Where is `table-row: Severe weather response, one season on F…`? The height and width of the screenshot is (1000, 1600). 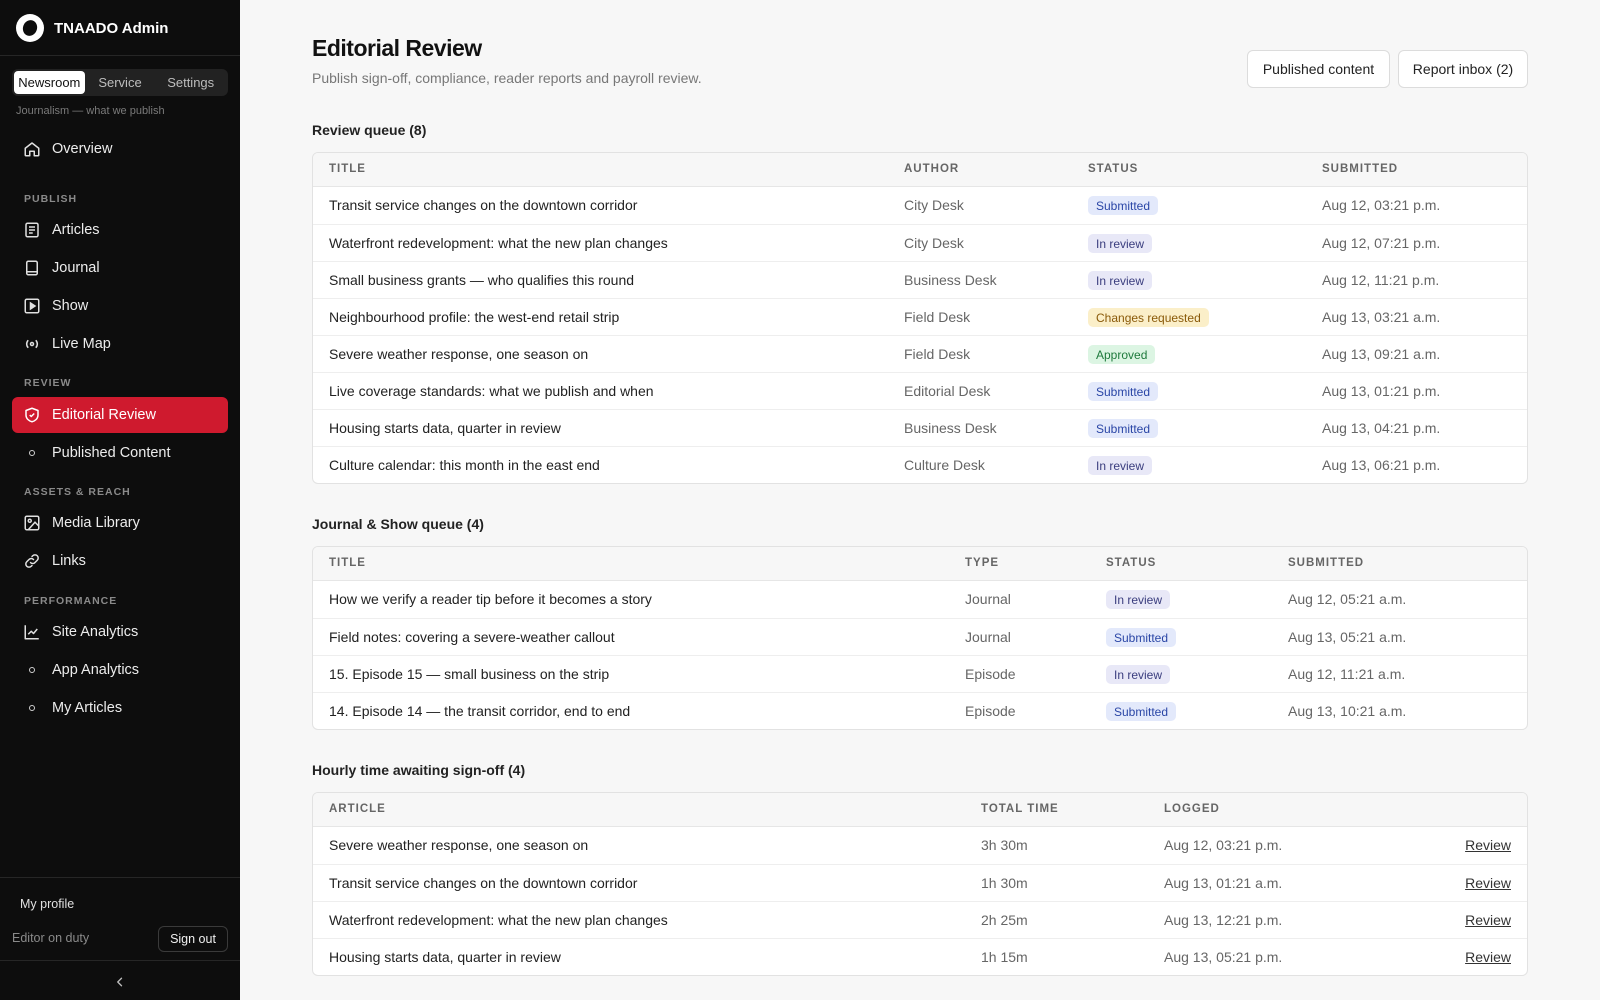
table-row: Severe weather response, one season on F… is located at coordinates (920, 353).